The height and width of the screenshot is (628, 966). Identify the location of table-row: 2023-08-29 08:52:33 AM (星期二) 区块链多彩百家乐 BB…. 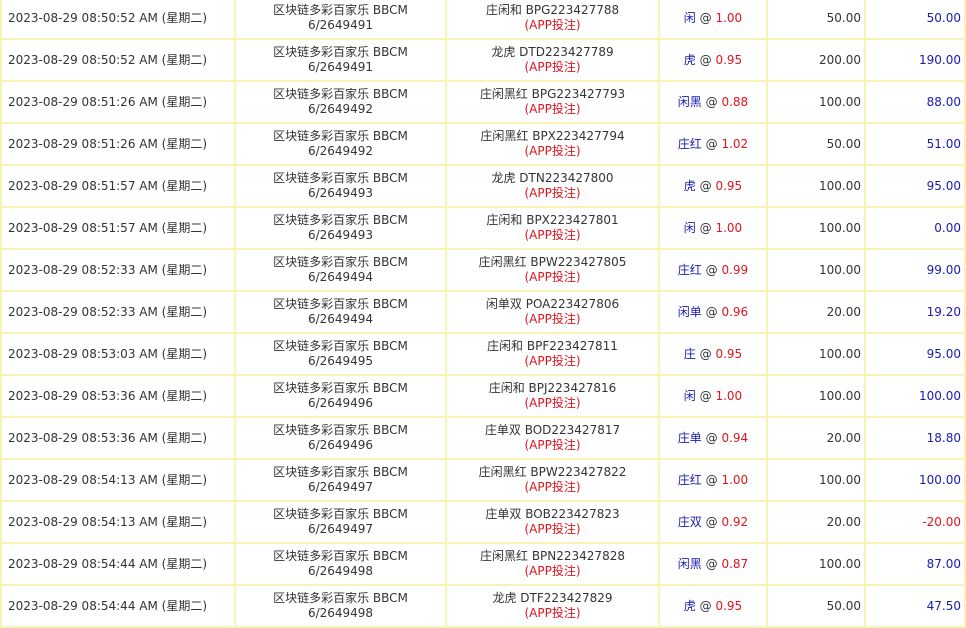
(484, 313).